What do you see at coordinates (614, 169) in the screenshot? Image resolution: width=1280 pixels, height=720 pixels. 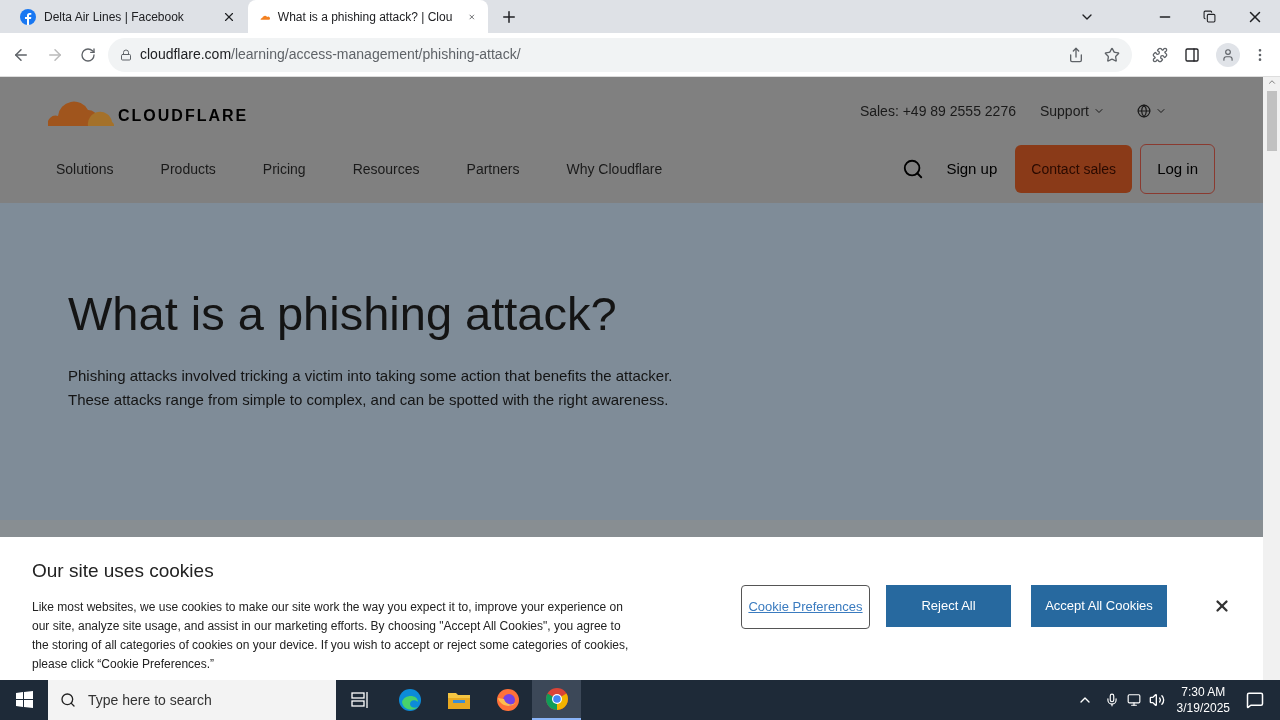 I see `nav-link: Why Cloudflare` at bounding box center [614, 169].